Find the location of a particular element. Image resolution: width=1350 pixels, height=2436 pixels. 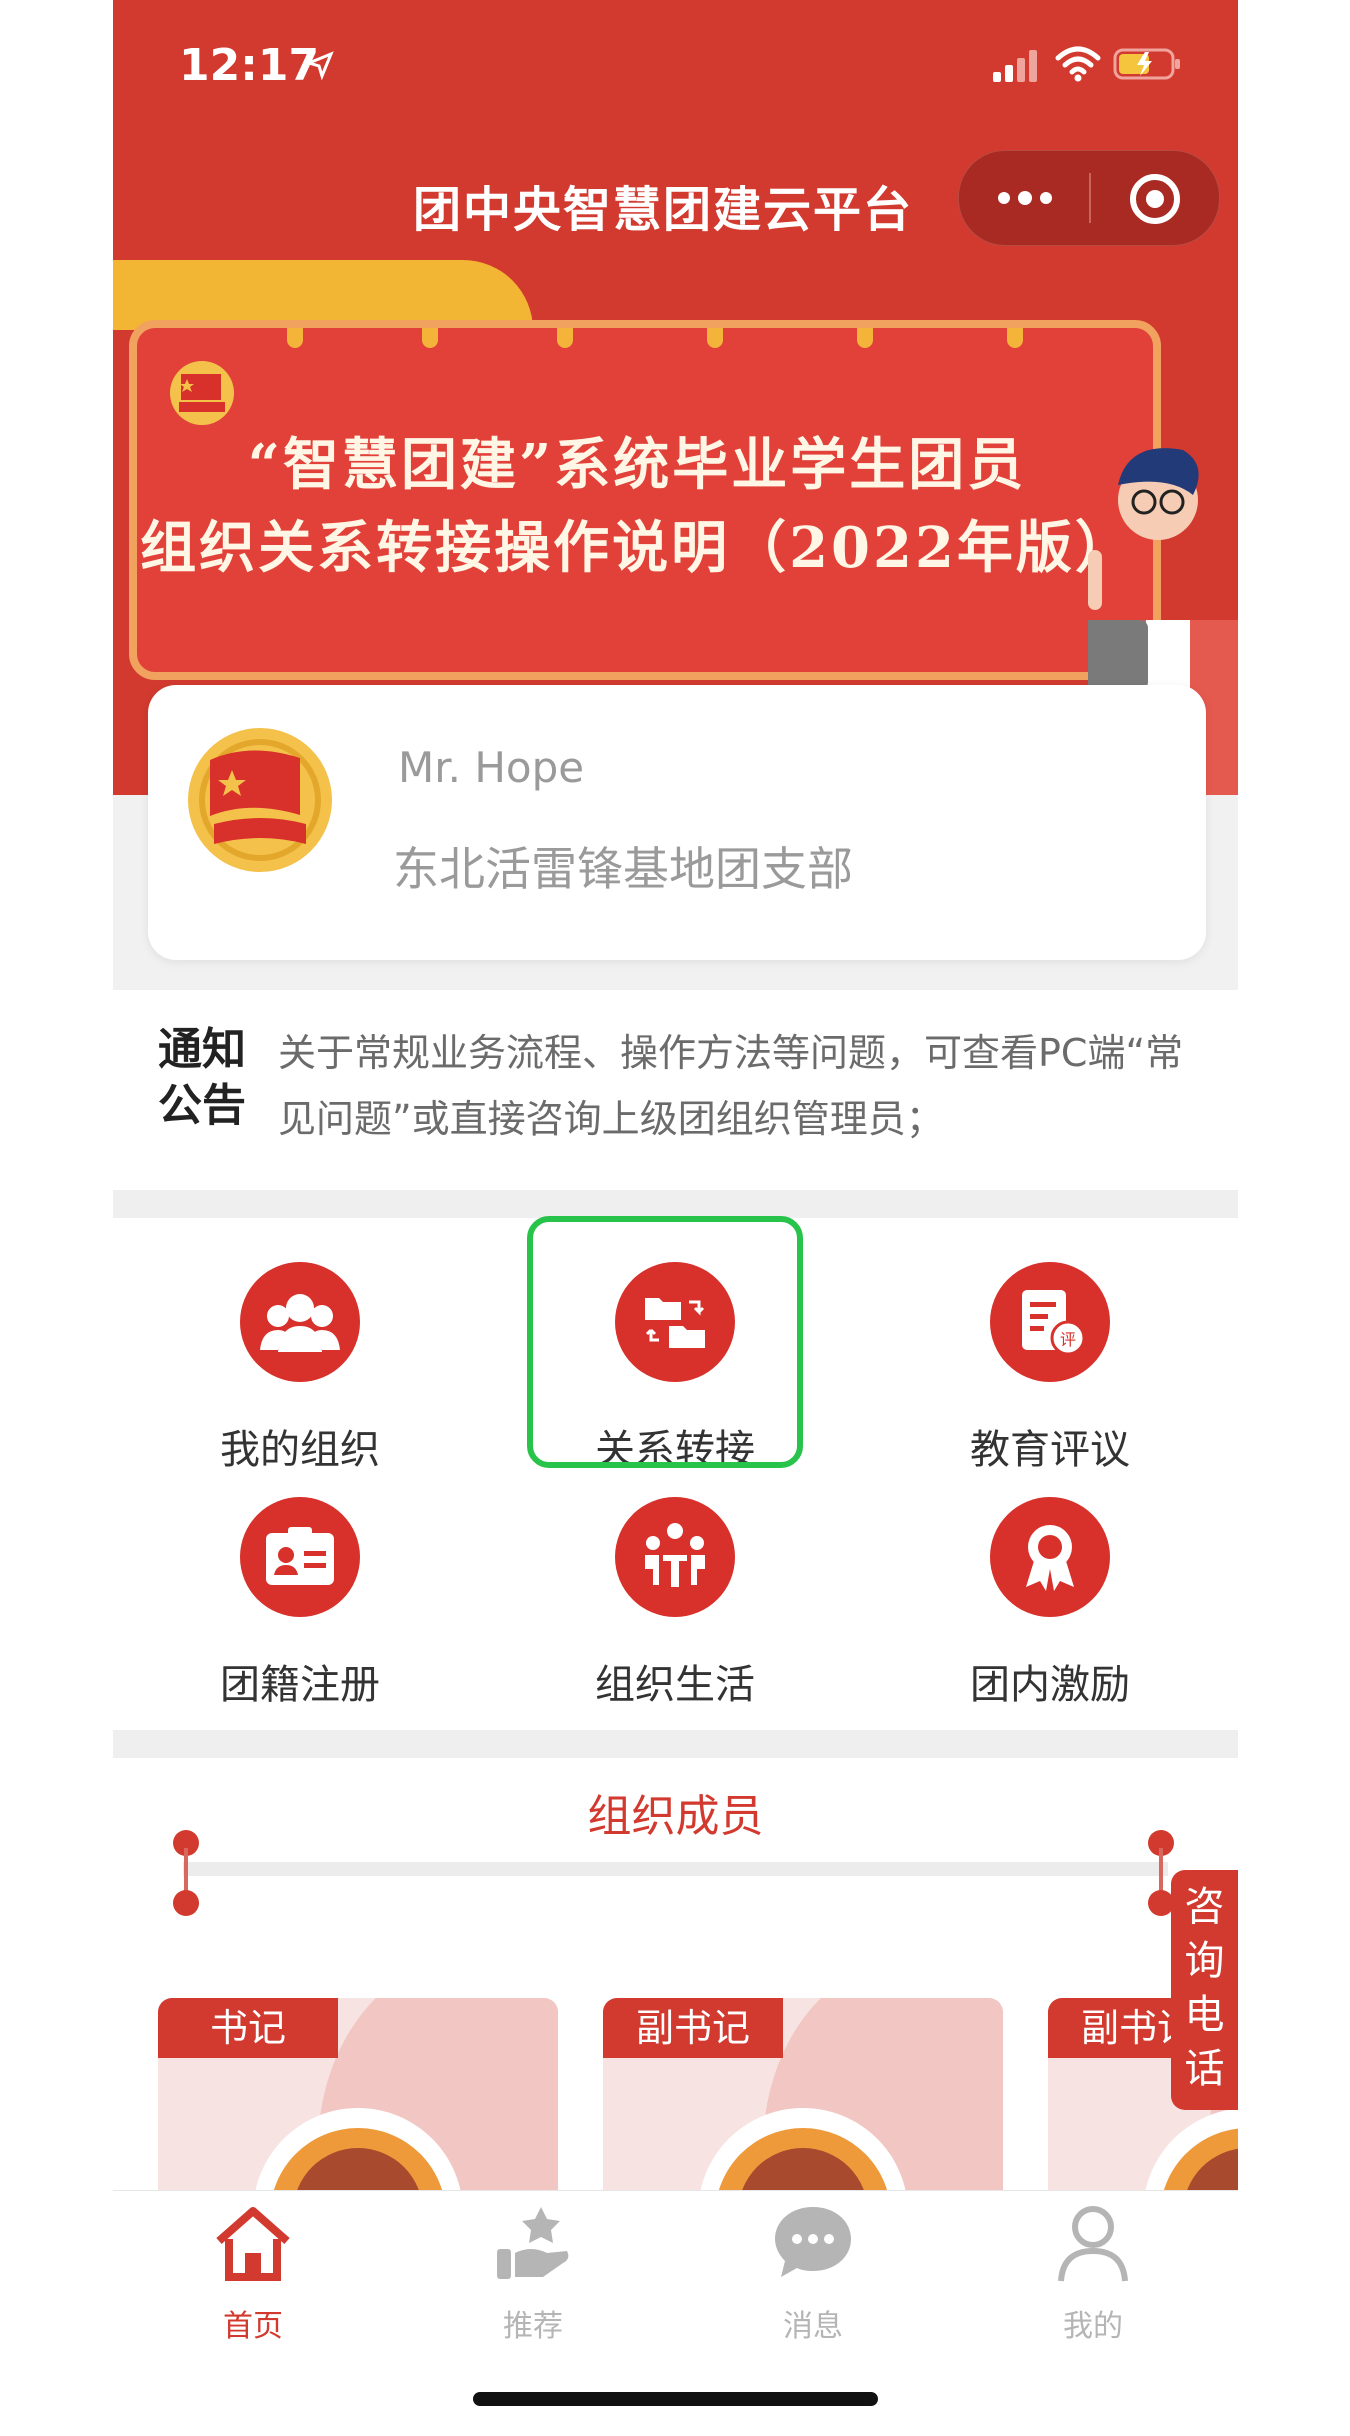

grid-label: 团籍注册 is located at coordinates (300, 1685).